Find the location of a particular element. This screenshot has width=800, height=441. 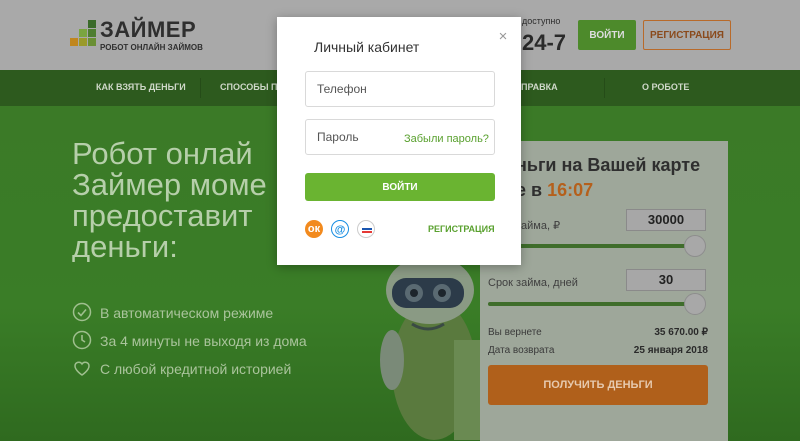

hero-title-line: Робот онлай is located at coordinates (162, 154).